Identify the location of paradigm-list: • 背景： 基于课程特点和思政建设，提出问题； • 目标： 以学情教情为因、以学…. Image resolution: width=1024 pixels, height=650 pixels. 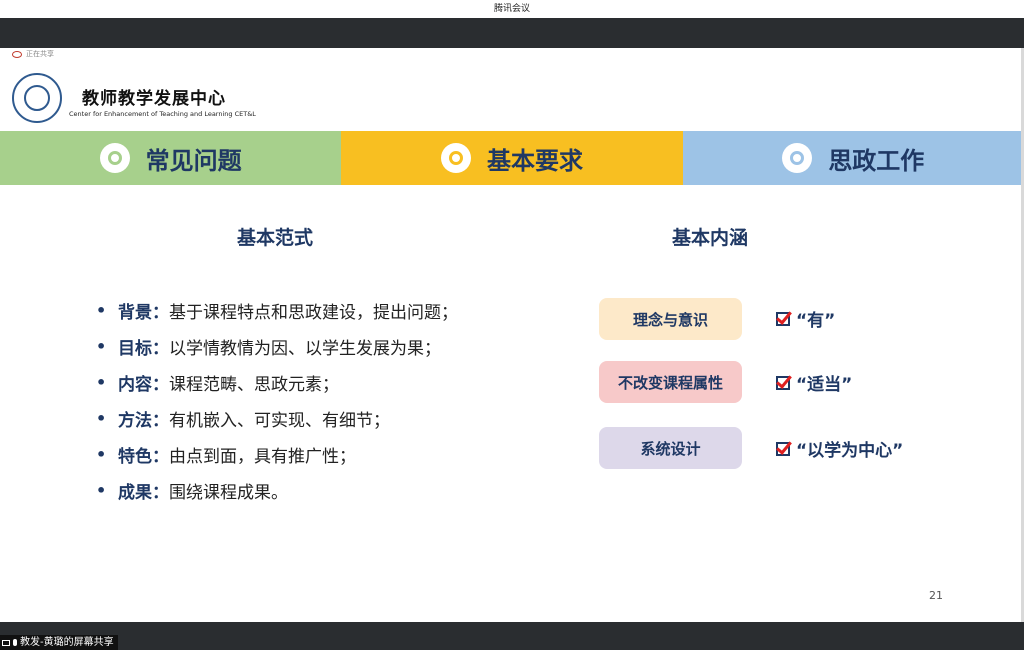
(277, 400).